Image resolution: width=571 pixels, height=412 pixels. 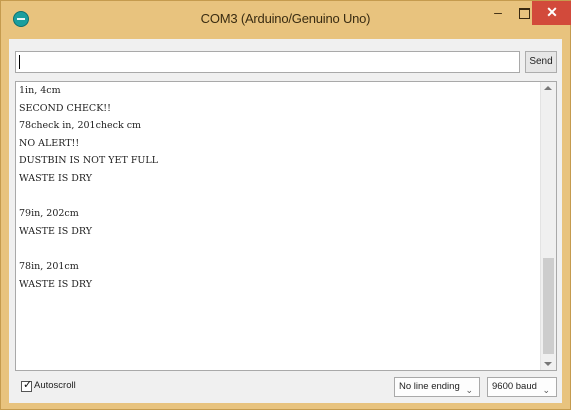 What do you see at coordinates (286, 20) in the screenshot?
I see `title-bar: COM3 (Arduino/Genuino Uno) – ✕` at bounding box center [286, 20].